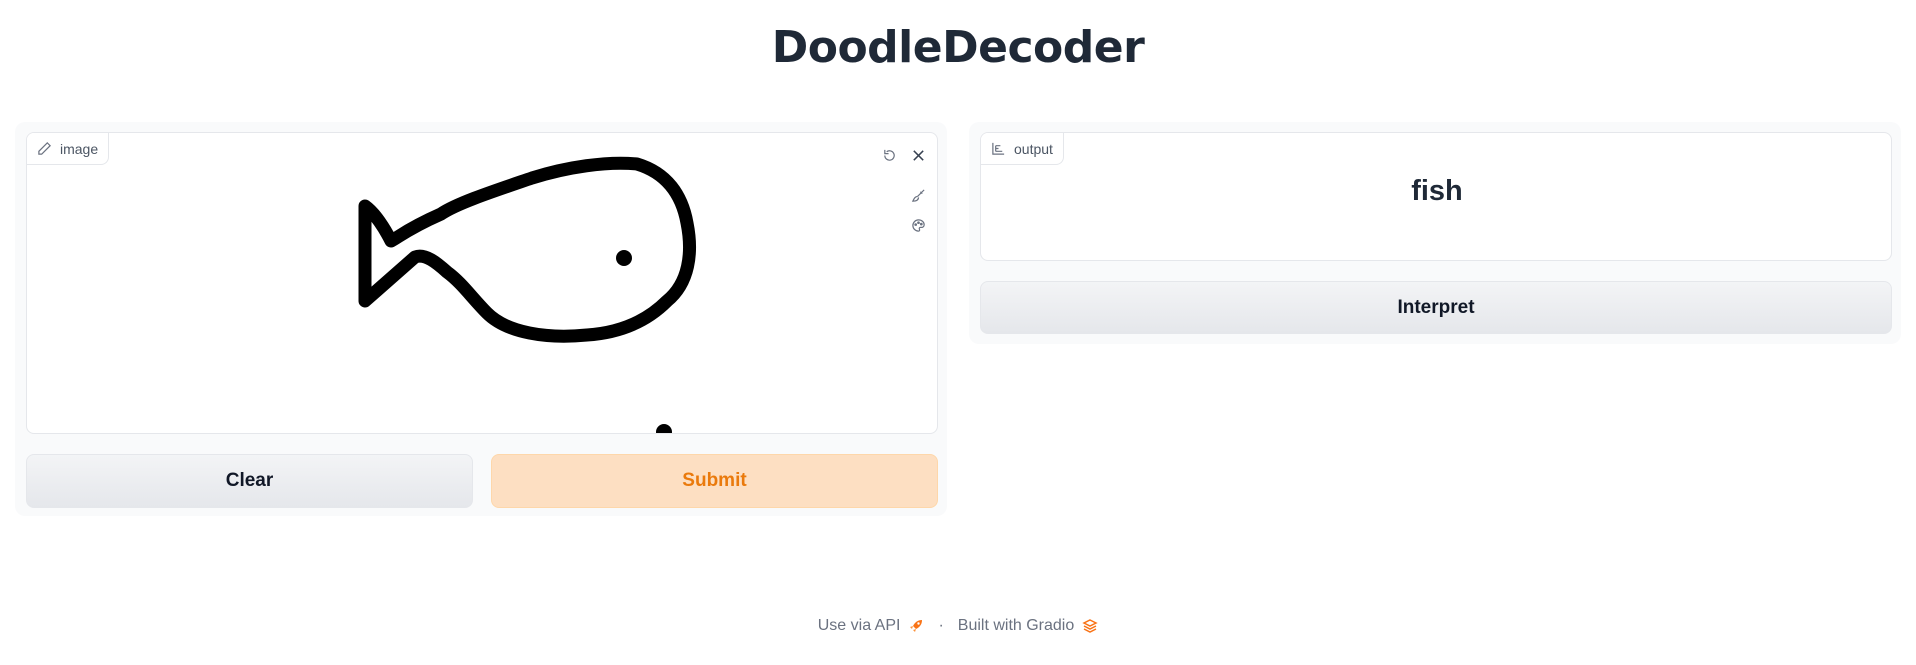  I want to click on pencil-icon, so click(44, 148).